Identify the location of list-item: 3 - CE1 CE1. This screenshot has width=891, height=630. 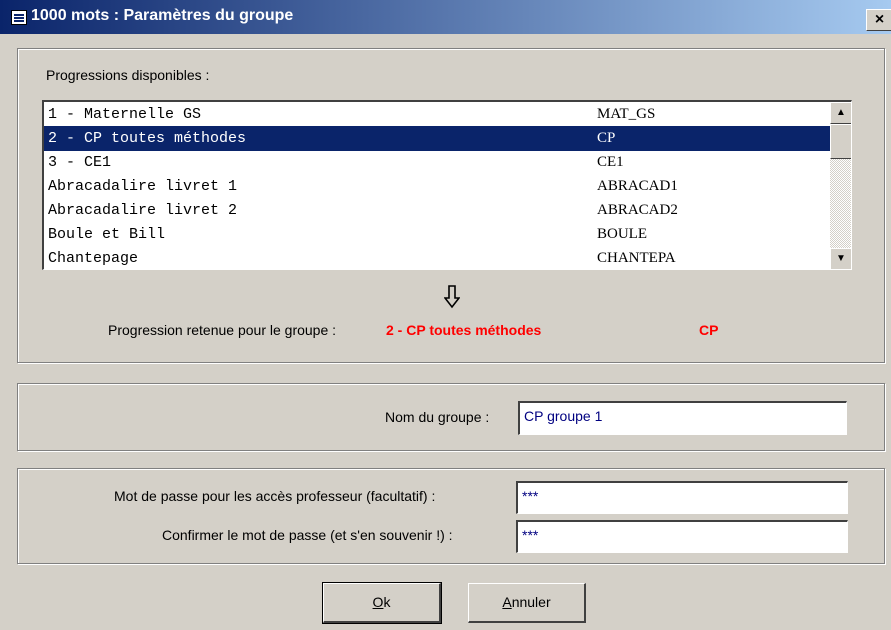
(437, 162).